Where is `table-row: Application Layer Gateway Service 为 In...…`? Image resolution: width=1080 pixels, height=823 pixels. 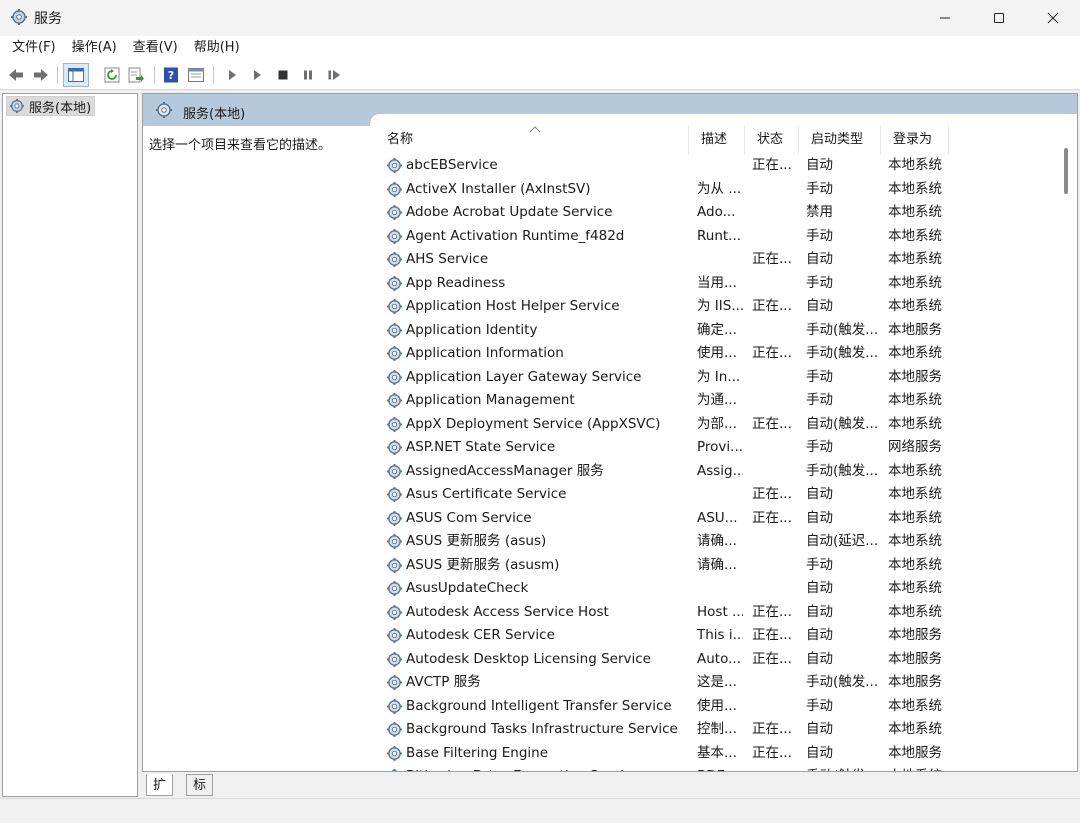
table-row: Application Layer Gateway Service 为 In...… is located at coordinates (726, 378).